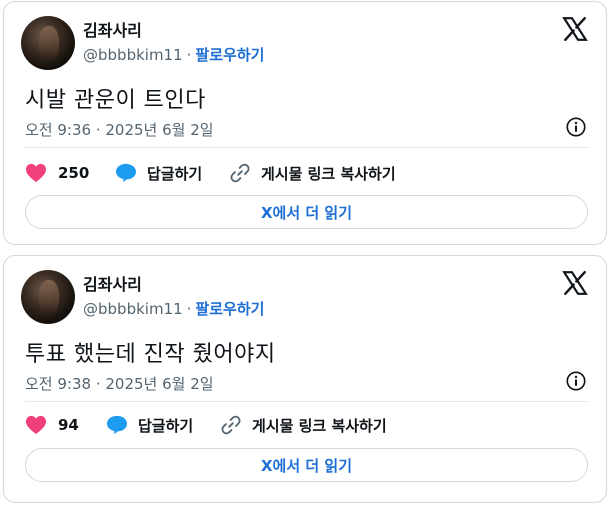  What do you see at coordinates (150, 354) in the screenshot?
I see `tweet-text: 투표 했는데 진작 줬어야지` at bounding box center [150, 354].